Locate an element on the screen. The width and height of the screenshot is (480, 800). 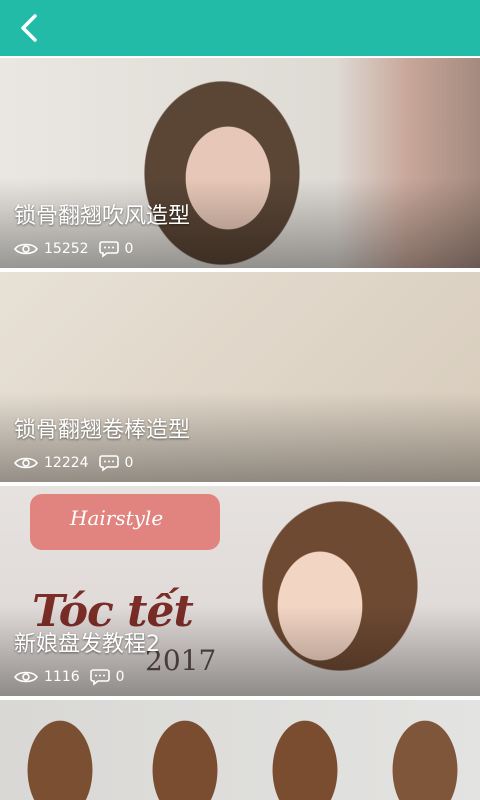
video-card is located at coordinates (240, 750).